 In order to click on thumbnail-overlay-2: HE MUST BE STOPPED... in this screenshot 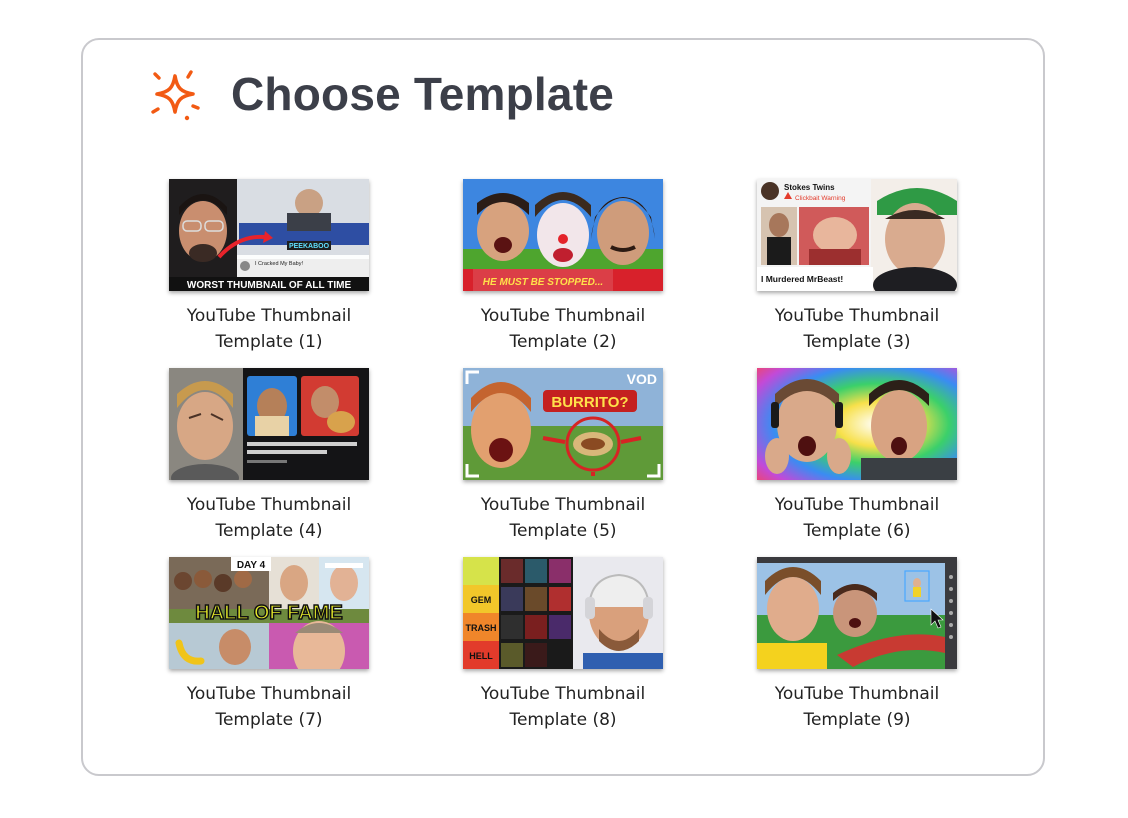, I will do `click(543, 282)`.